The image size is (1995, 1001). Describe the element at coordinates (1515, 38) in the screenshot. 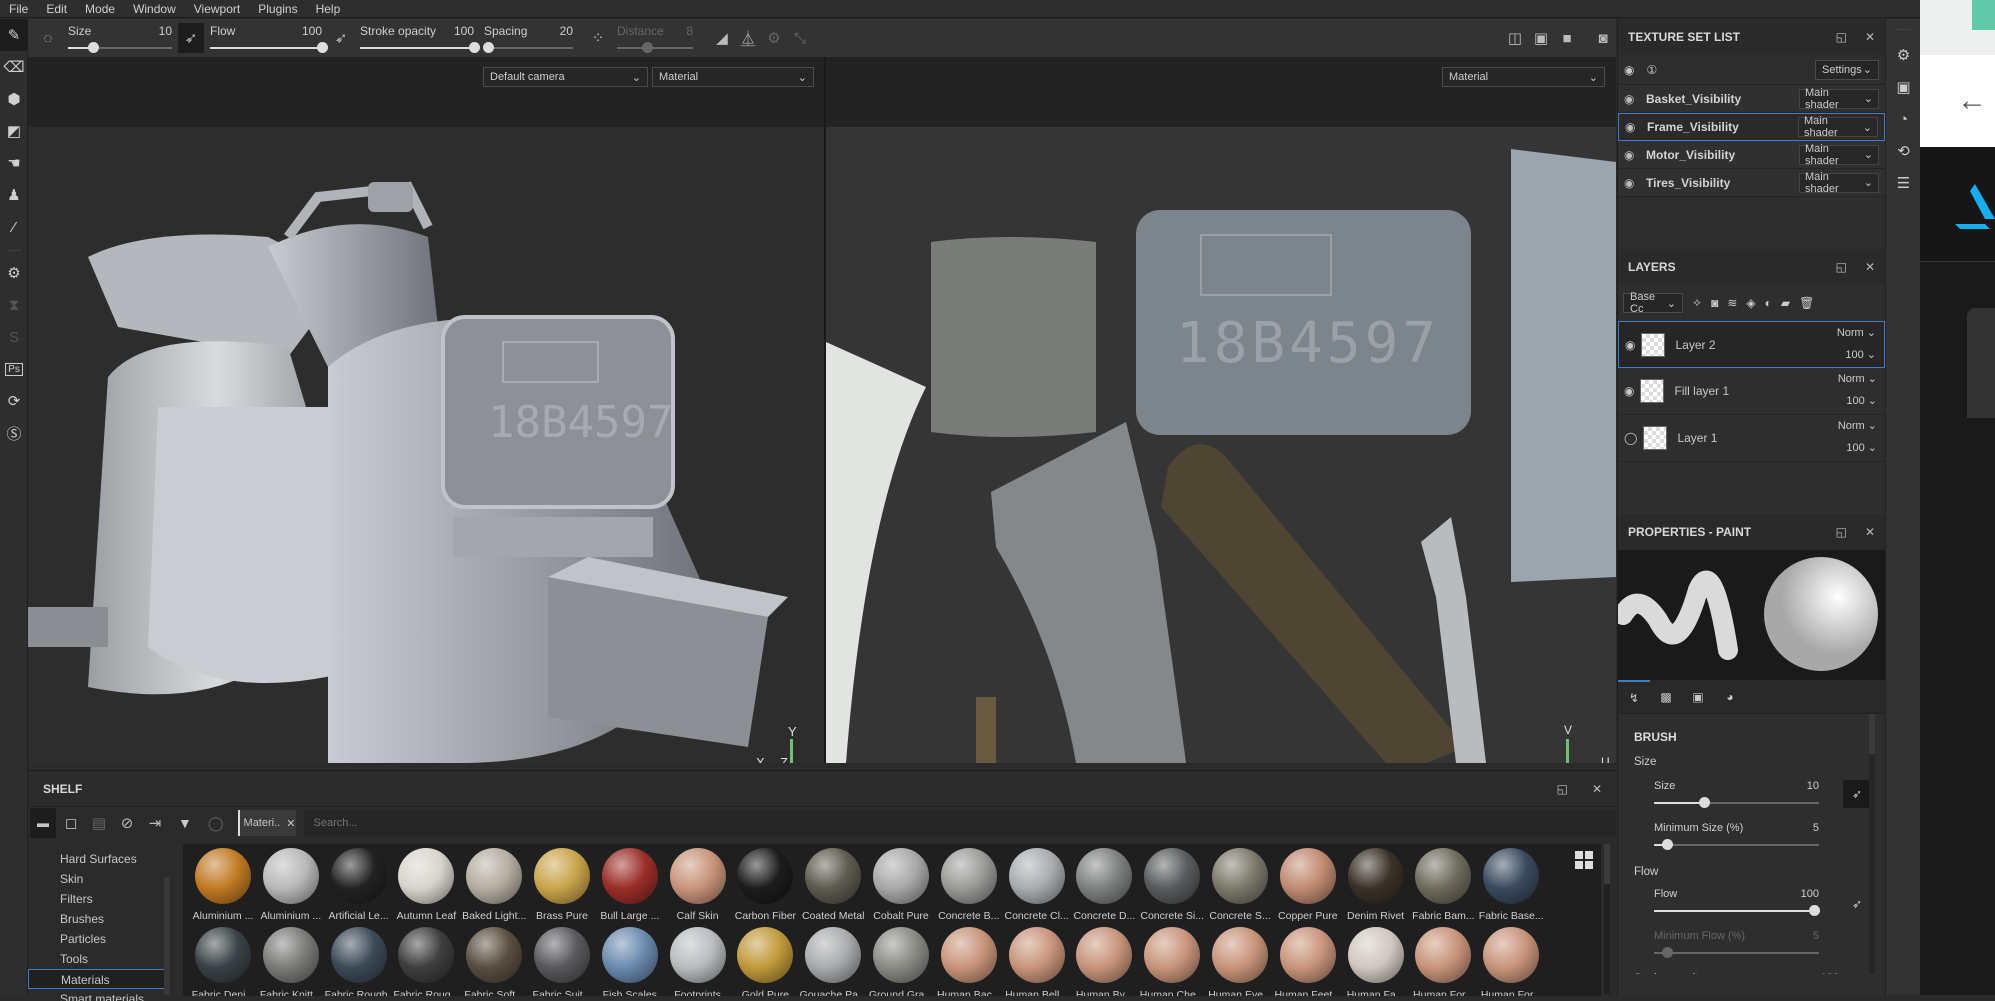

I see `split-view-button: ◫` at that location.